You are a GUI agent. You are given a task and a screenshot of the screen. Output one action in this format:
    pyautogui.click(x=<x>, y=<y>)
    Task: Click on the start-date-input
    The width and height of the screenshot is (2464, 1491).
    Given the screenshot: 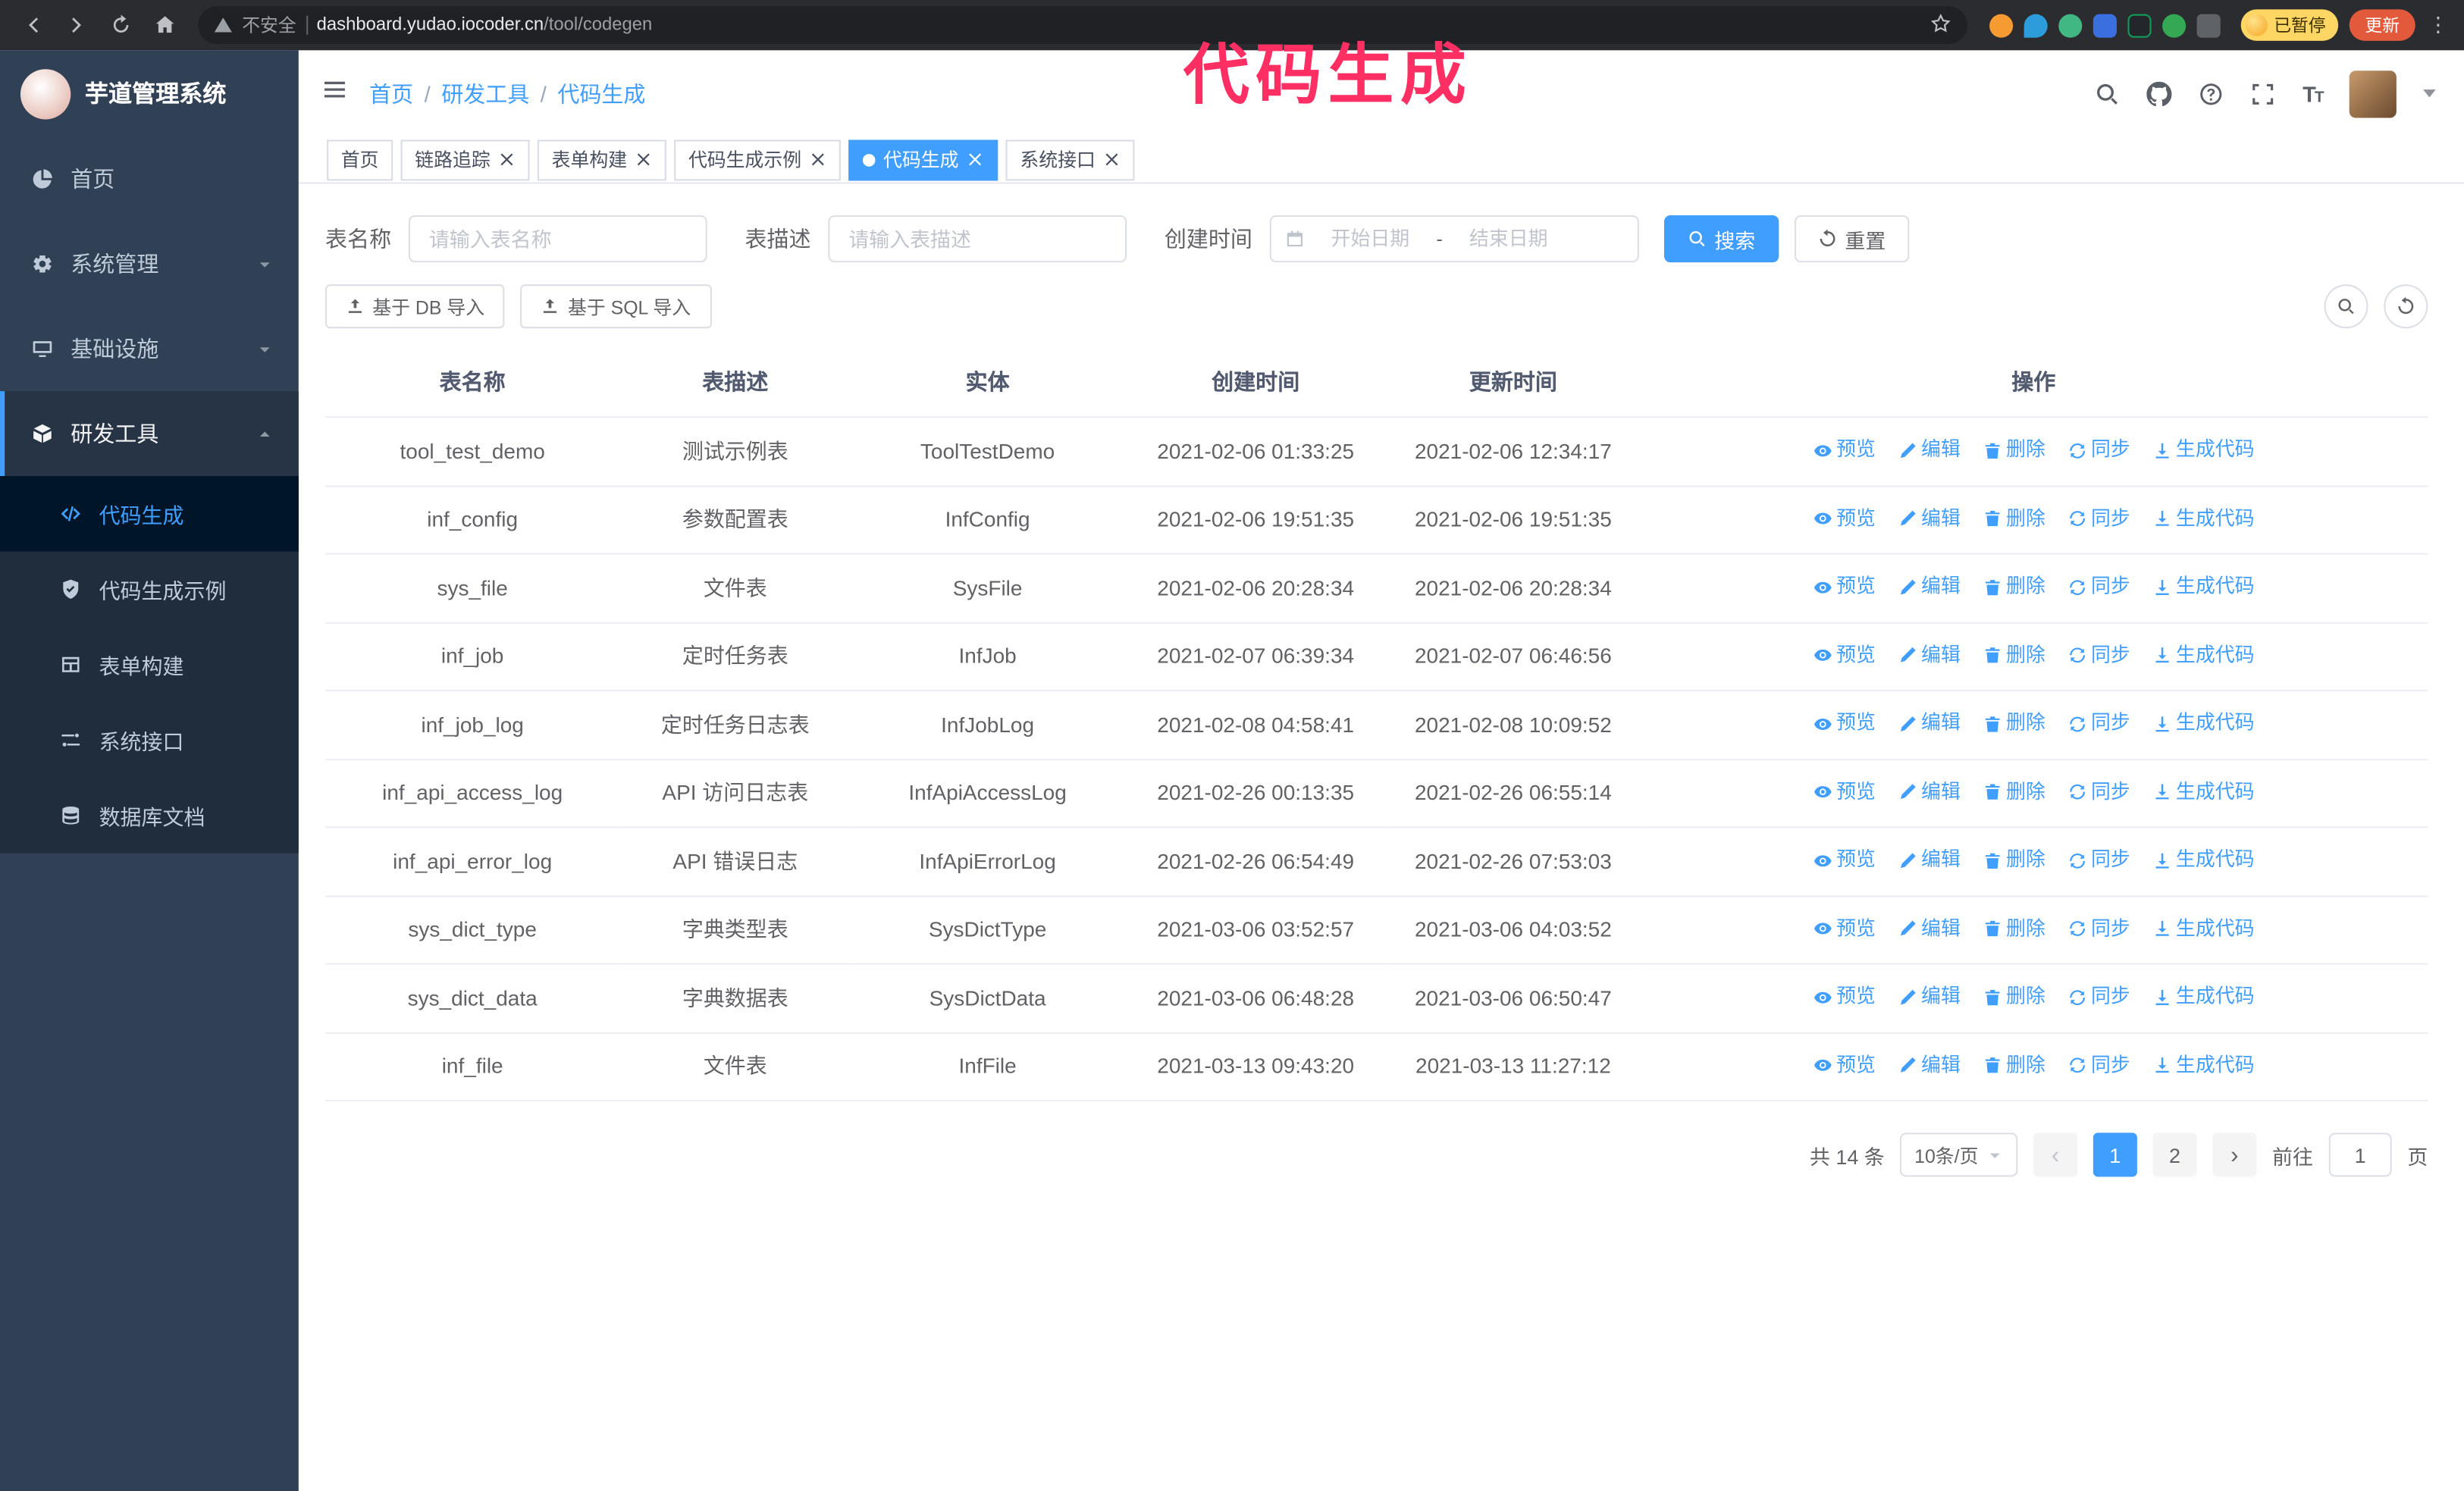 What is the action you would take?
    pyautogui.click(x=1370, y=238)
    